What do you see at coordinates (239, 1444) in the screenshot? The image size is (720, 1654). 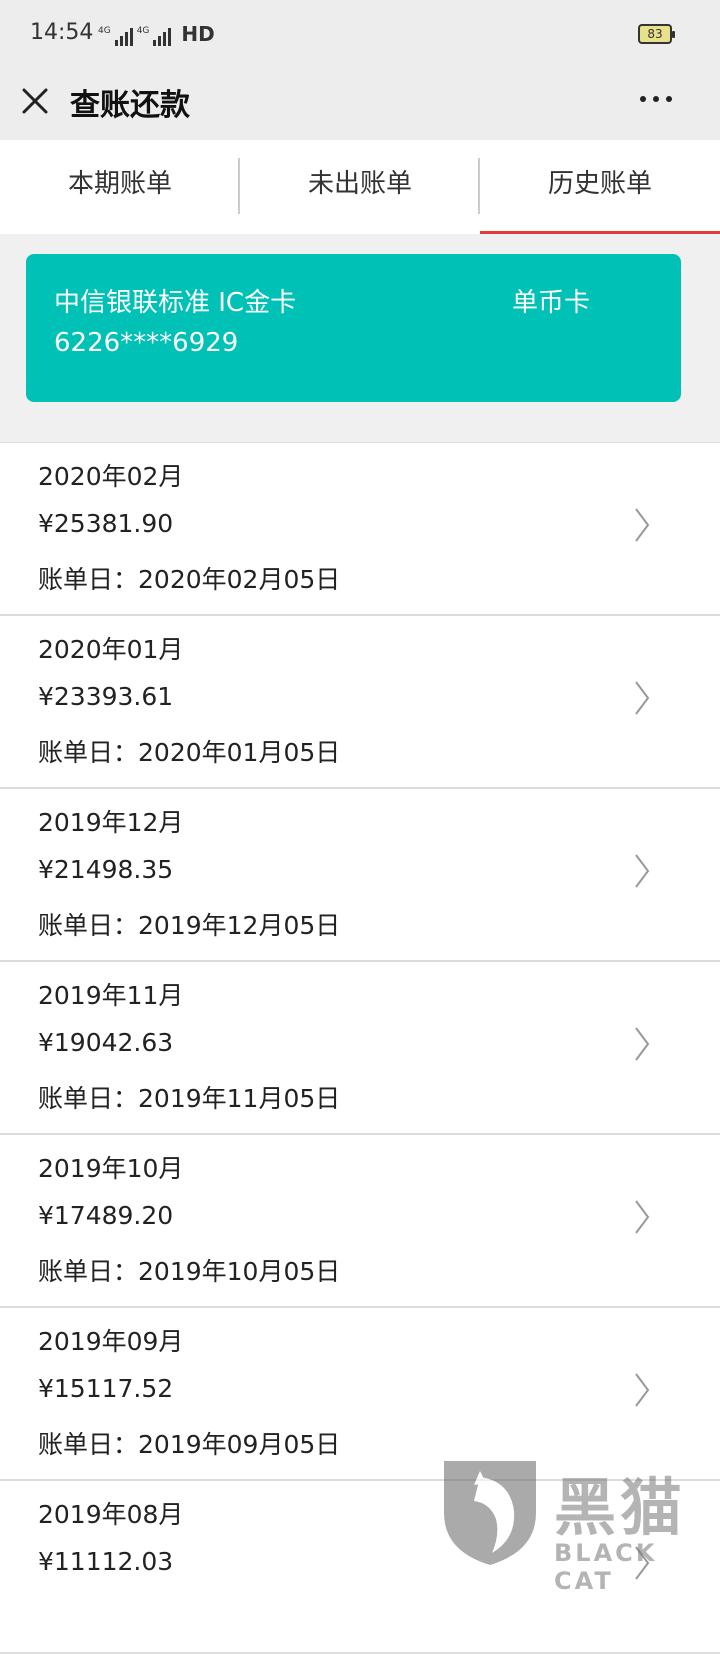 I see `bill-date: 2019年09月05日` at bounding box center [239, 1444].